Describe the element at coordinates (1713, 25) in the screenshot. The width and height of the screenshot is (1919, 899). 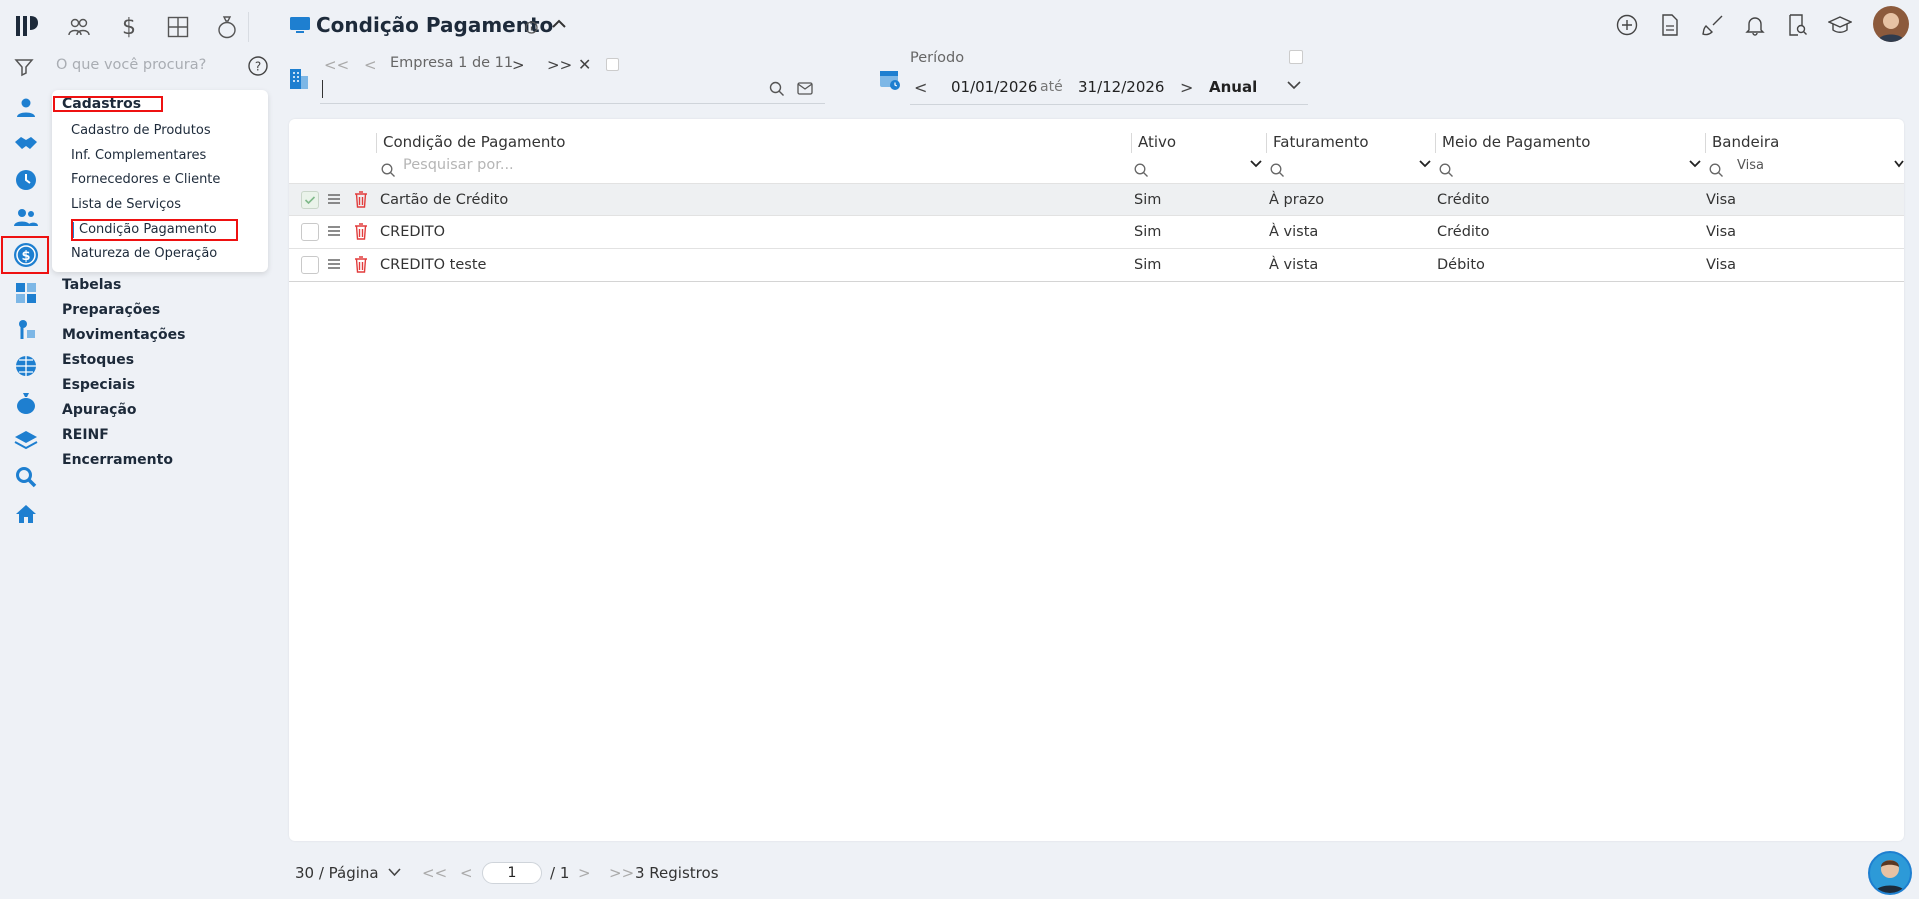
I see `broom-icon` at that location.